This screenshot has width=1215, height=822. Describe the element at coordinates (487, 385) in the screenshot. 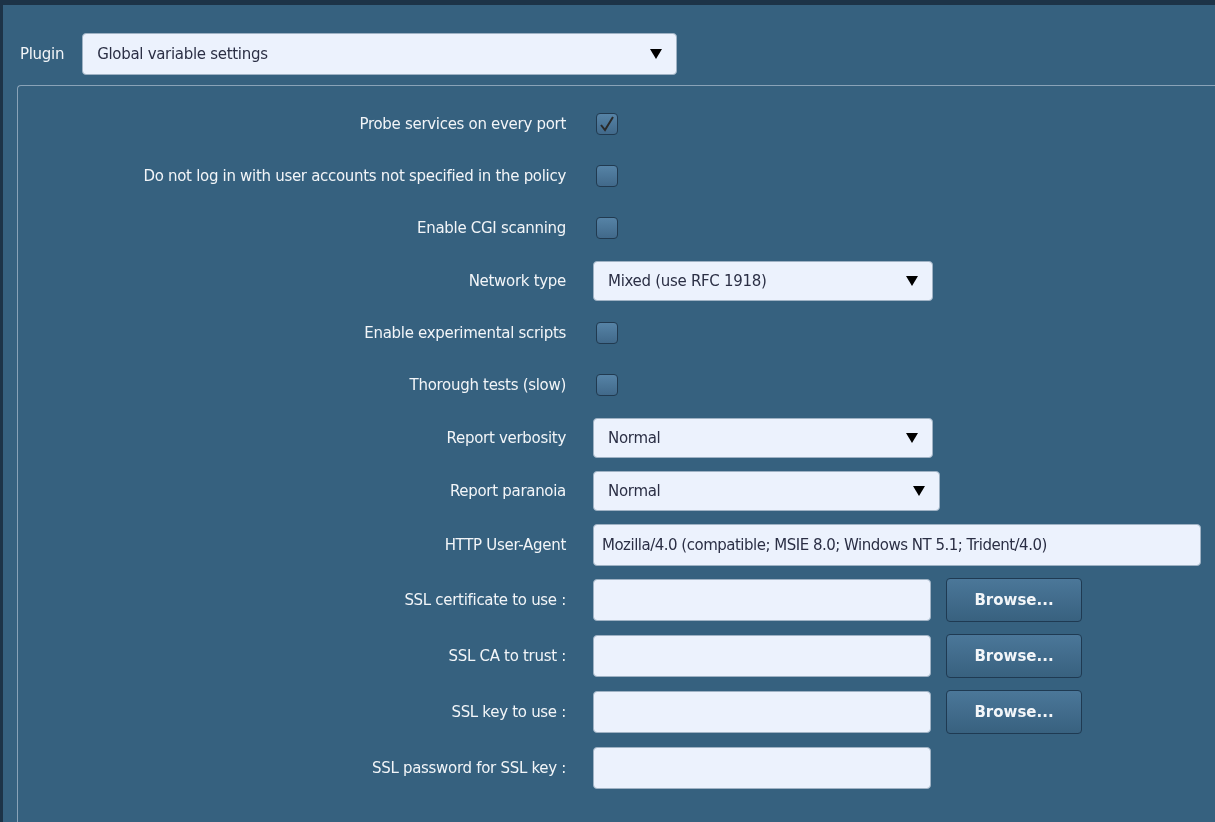

I see `setting-label: Thorough tests (slow)` at that location.